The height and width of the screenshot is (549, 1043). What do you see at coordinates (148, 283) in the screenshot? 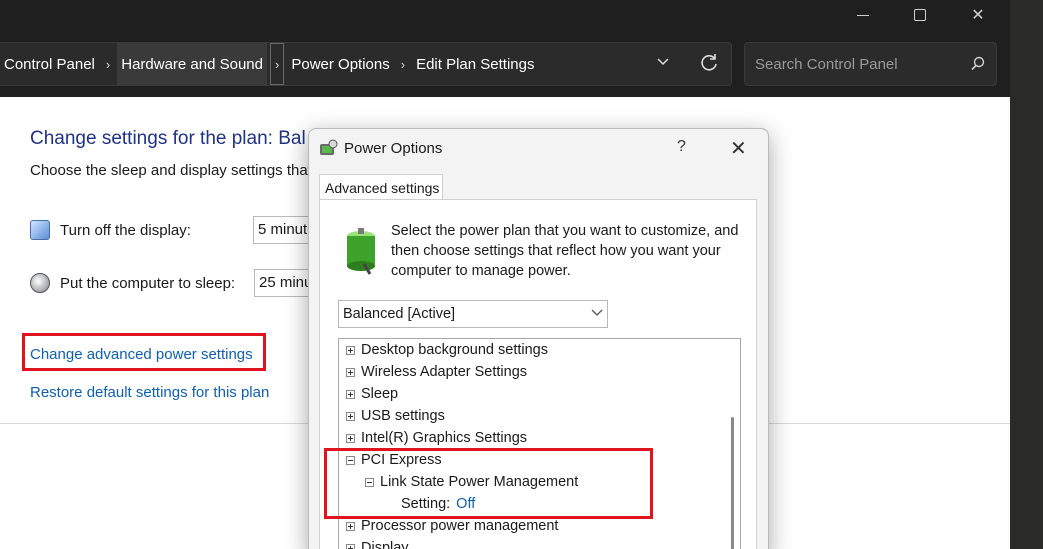
I see `sleep-label: Put the computer to sleep:` at bounding box center [148, 283].